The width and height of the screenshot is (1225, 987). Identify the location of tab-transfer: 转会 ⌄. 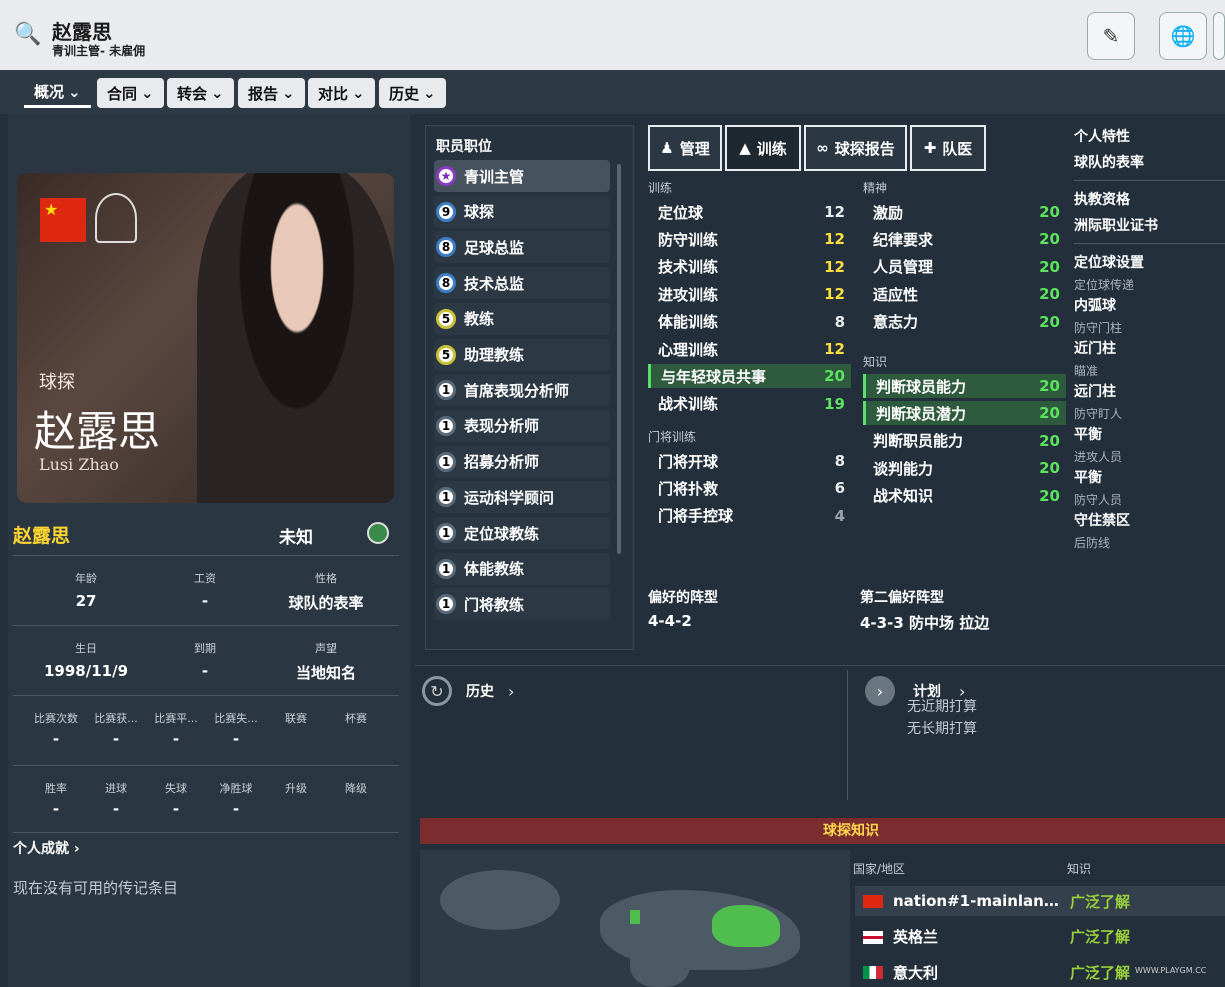
(200, 93).